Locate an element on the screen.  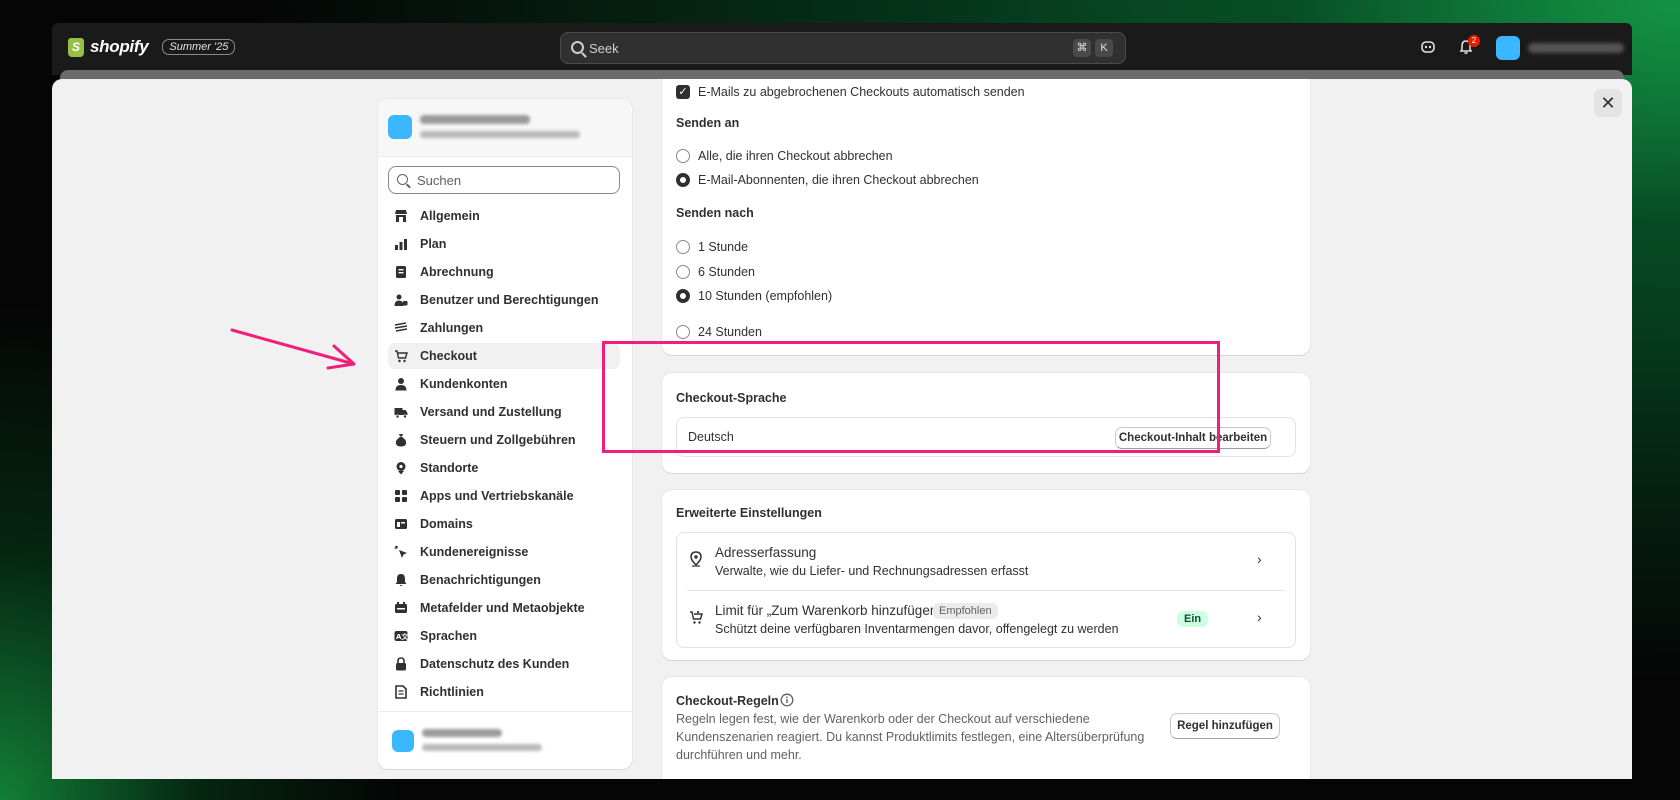
status-badge: Ein is located at coordinates (1193, 619).